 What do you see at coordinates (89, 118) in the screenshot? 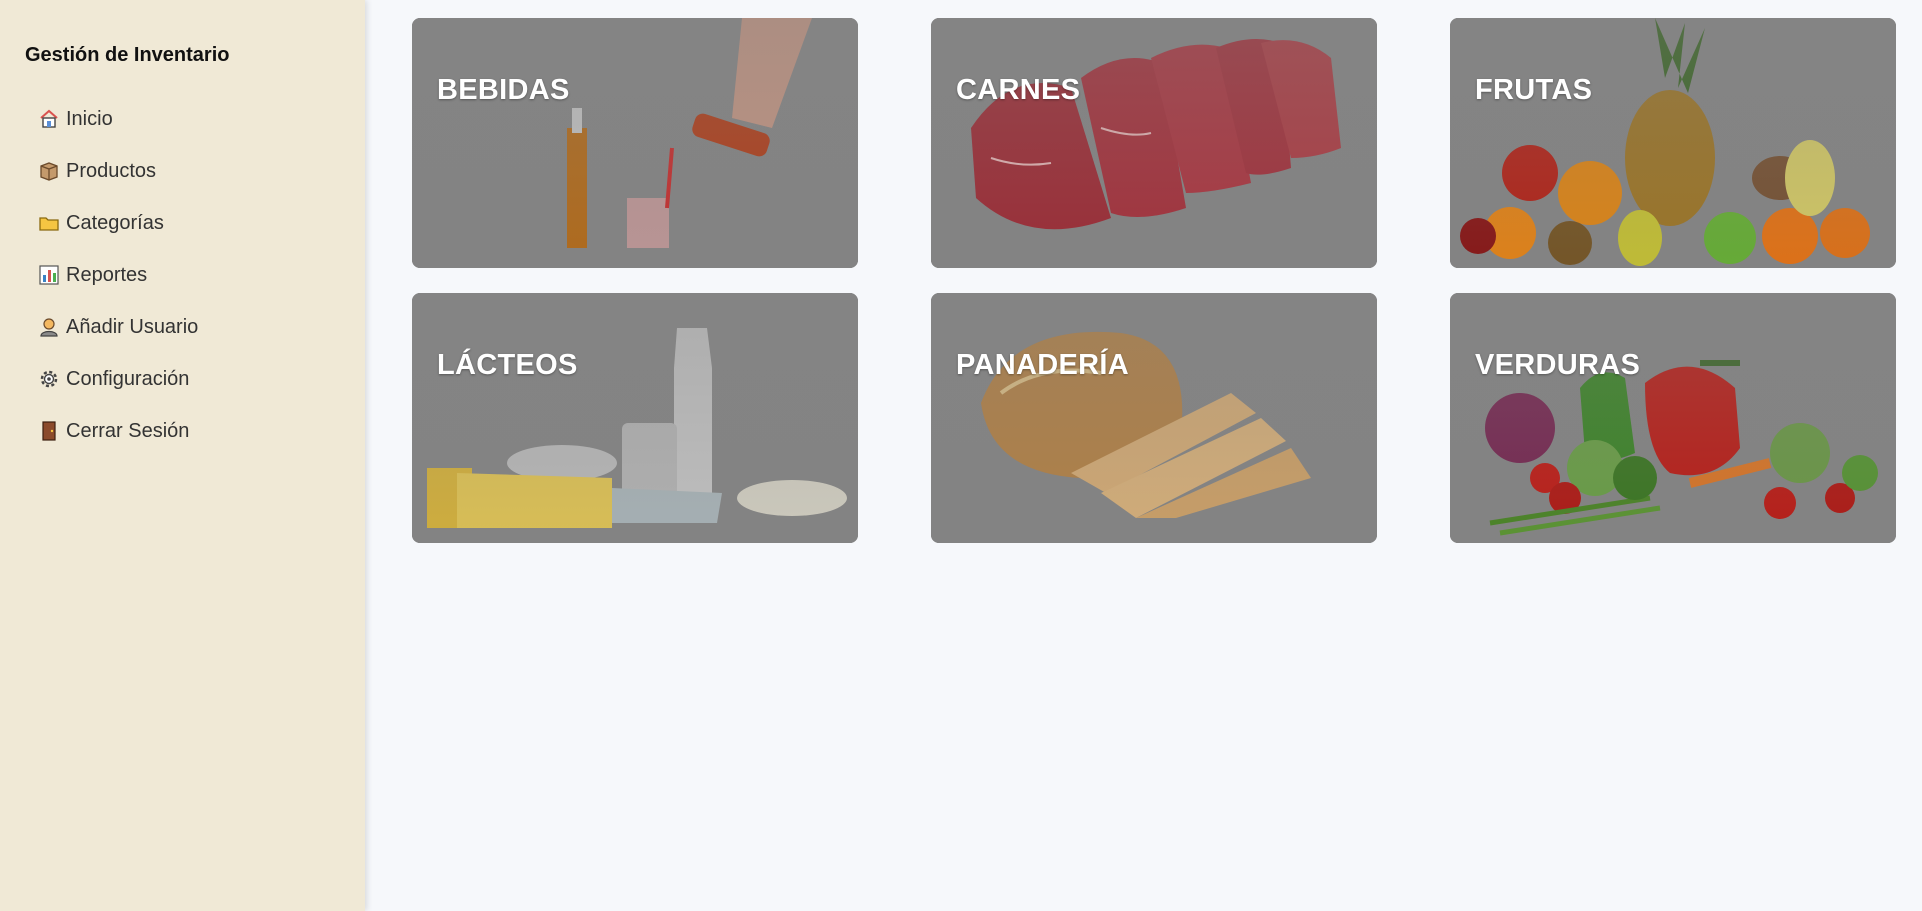
I see `sidebar-item-label: Inicio` at bounding box center [89, 118].